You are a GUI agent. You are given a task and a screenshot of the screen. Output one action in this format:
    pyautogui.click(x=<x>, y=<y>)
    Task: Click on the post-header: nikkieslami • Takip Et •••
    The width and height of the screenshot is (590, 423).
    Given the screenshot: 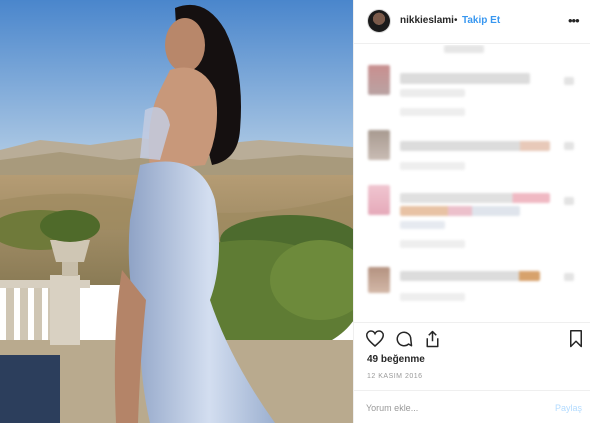 What is the action you would take?
    pyautogui.click(x=472, y=22)
    